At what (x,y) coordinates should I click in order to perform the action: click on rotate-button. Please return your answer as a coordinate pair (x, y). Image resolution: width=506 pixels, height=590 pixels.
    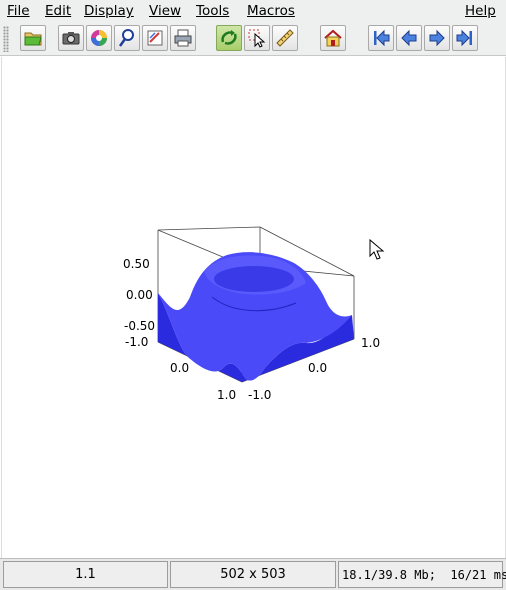
    Looking at the image, I should click on (229, 38).